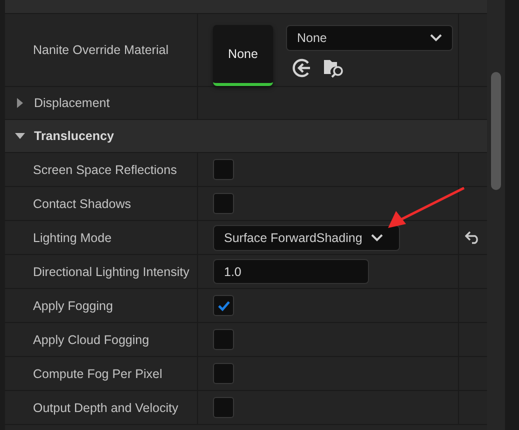  What do you see at coordinates (334, 68) in the screenshot?
I see `folder-search-icon` at bounding box center [334, 68].